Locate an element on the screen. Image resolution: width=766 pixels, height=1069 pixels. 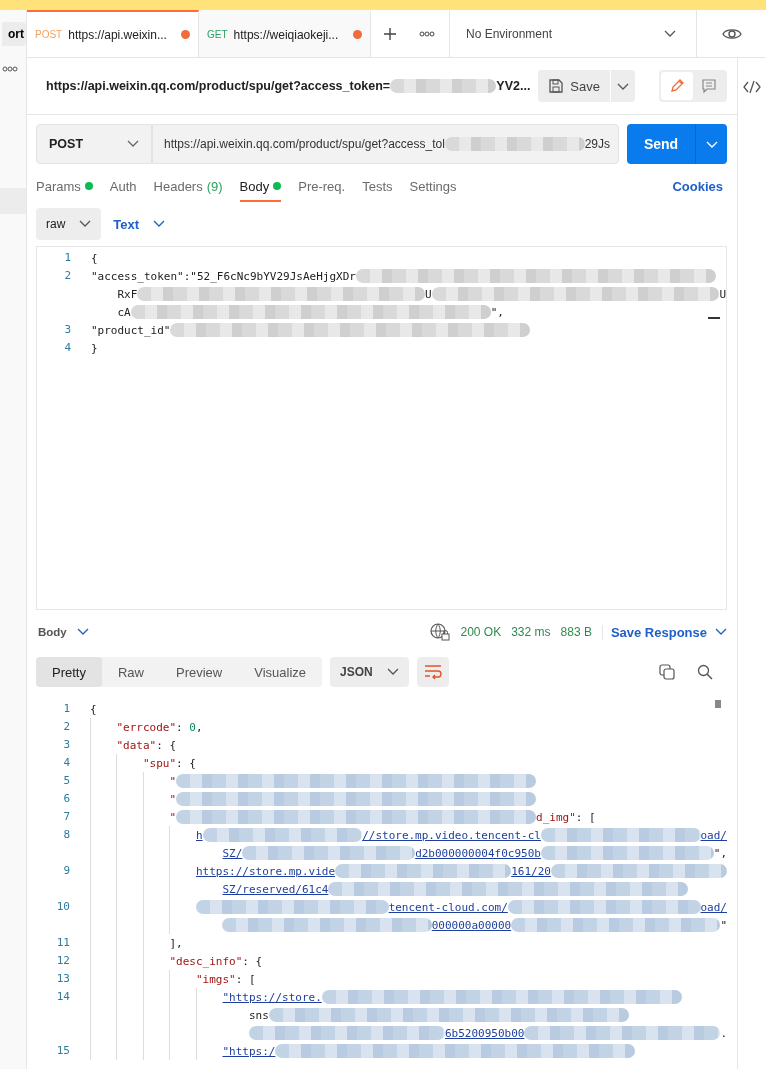
response-body-dropdown: Body is located at coordinates (62, 632).